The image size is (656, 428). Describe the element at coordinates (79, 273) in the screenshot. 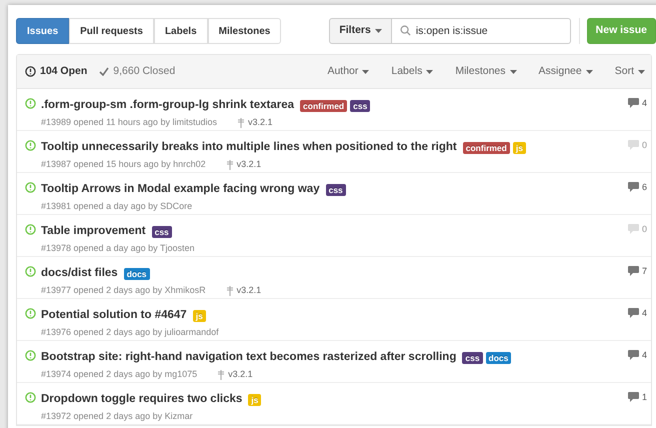

I see `issue-title: docs/dist files` at that location.